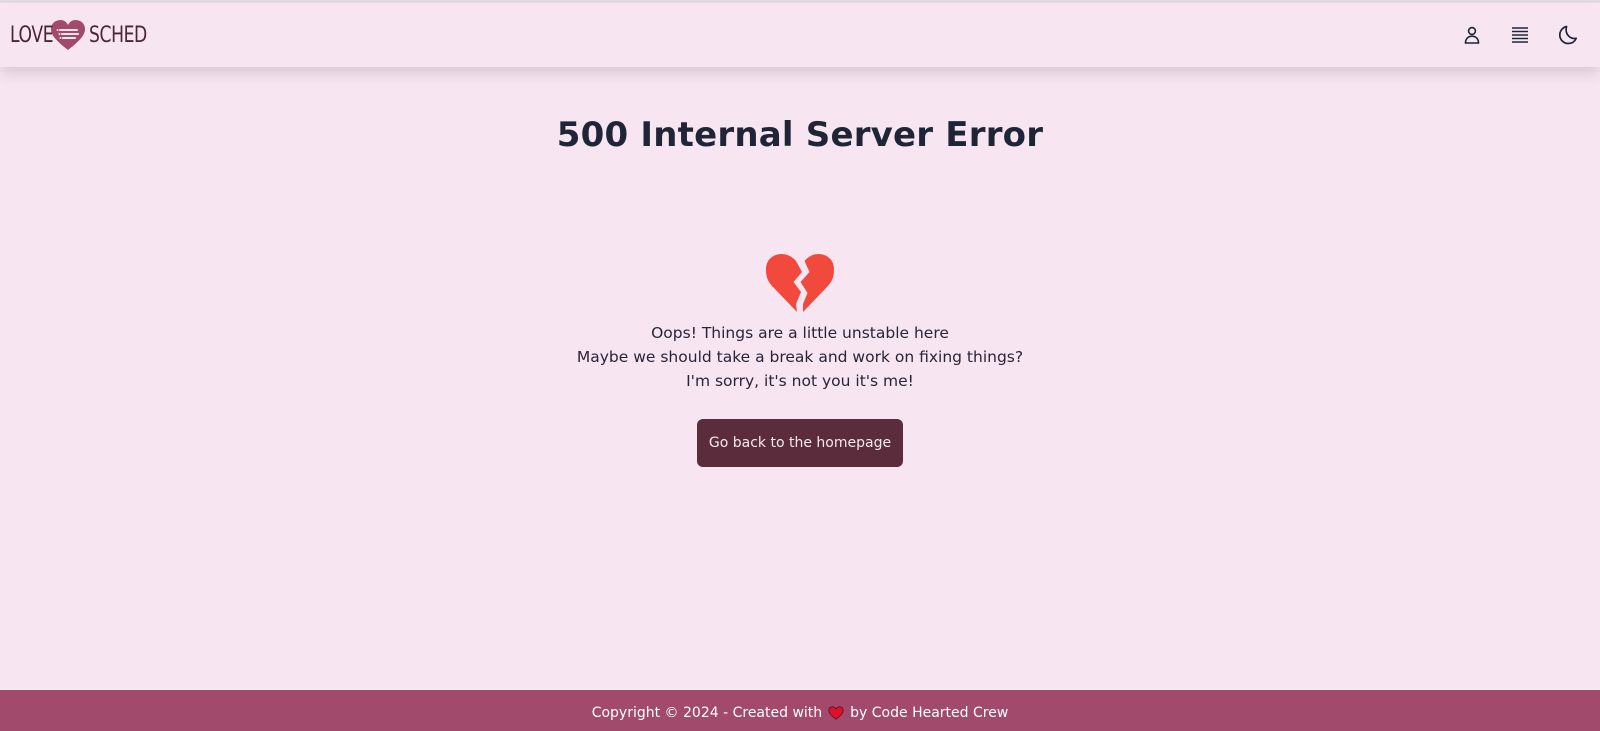  I want to click on navbar: LOVE SCHED, so click(800, 35).